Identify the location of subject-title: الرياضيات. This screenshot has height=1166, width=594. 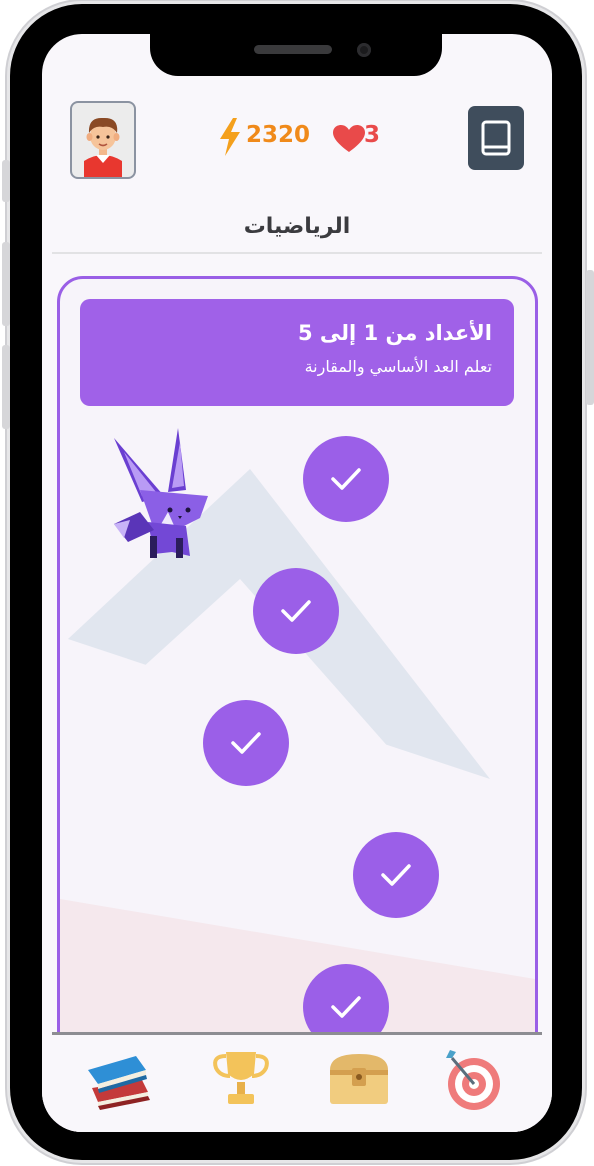
(297, 226).